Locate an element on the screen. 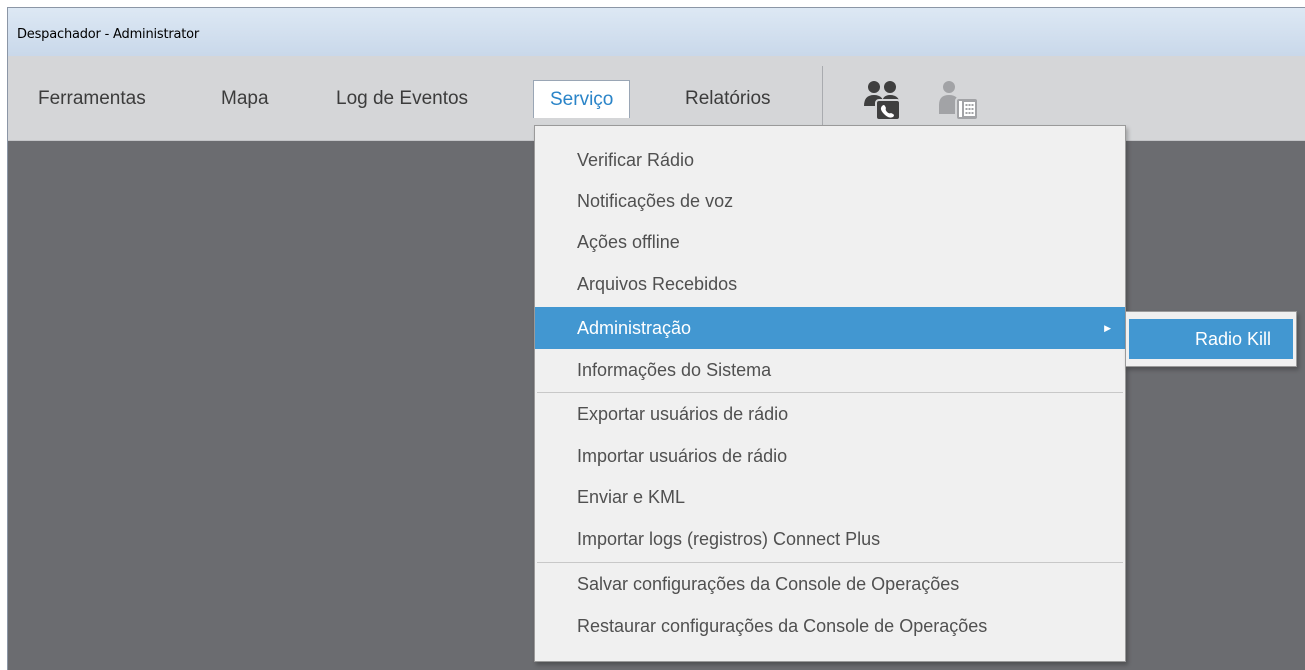  menu-servico: Serviço is located at coordinates (582, 99).